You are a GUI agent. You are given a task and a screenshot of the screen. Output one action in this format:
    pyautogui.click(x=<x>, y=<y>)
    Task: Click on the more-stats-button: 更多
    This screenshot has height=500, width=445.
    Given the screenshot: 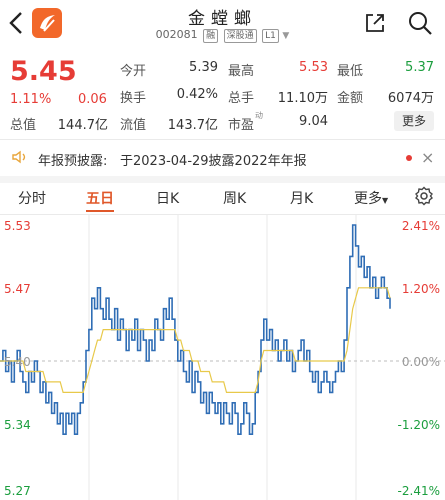 What is the action you would take?
    pyautogui.click(x=414, y=121)
    